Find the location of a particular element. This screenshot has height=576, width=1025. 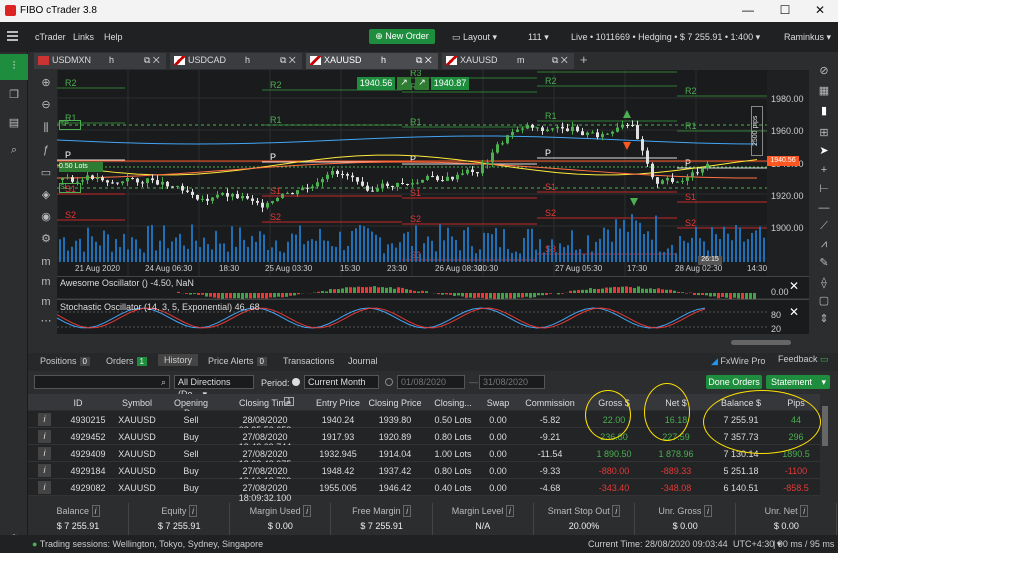

measure-icon: ⟠ is located at coordinates (824, 283).